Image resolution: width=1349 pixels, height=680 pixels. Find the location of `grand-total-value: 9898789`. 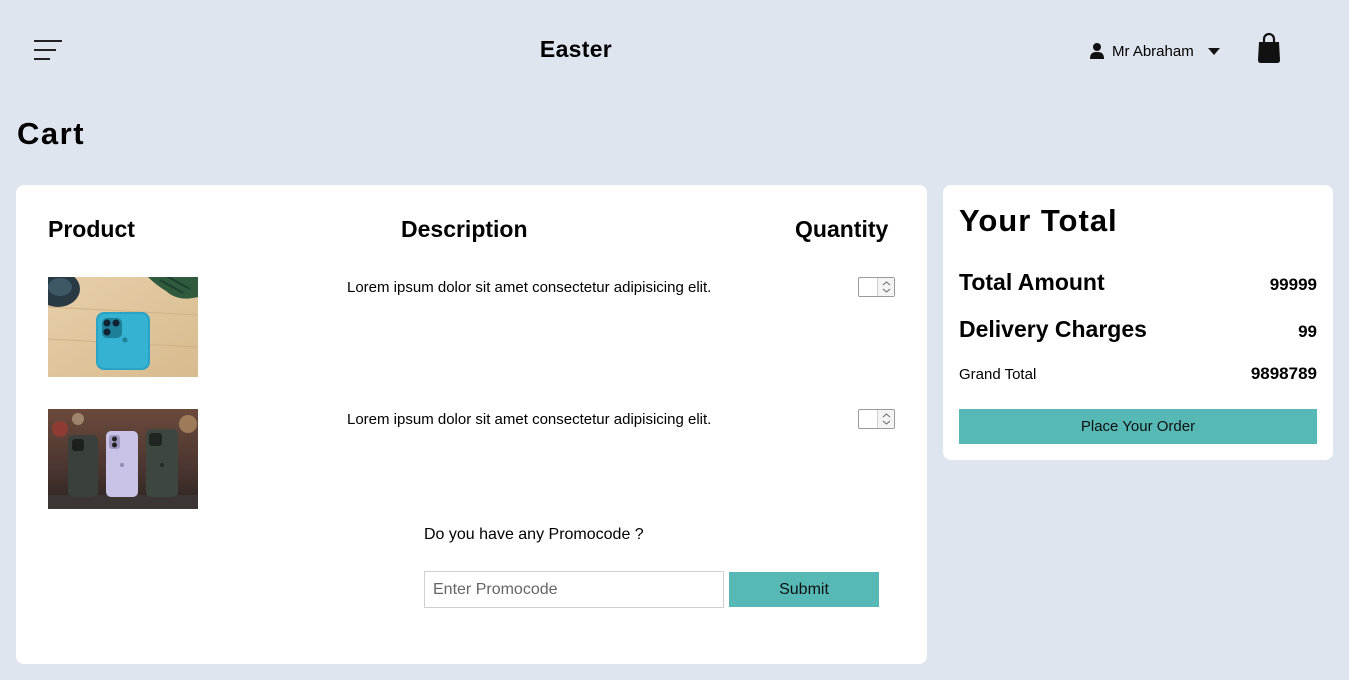

grand-total-value: 9898789 is located at coordinates (1283, 373).